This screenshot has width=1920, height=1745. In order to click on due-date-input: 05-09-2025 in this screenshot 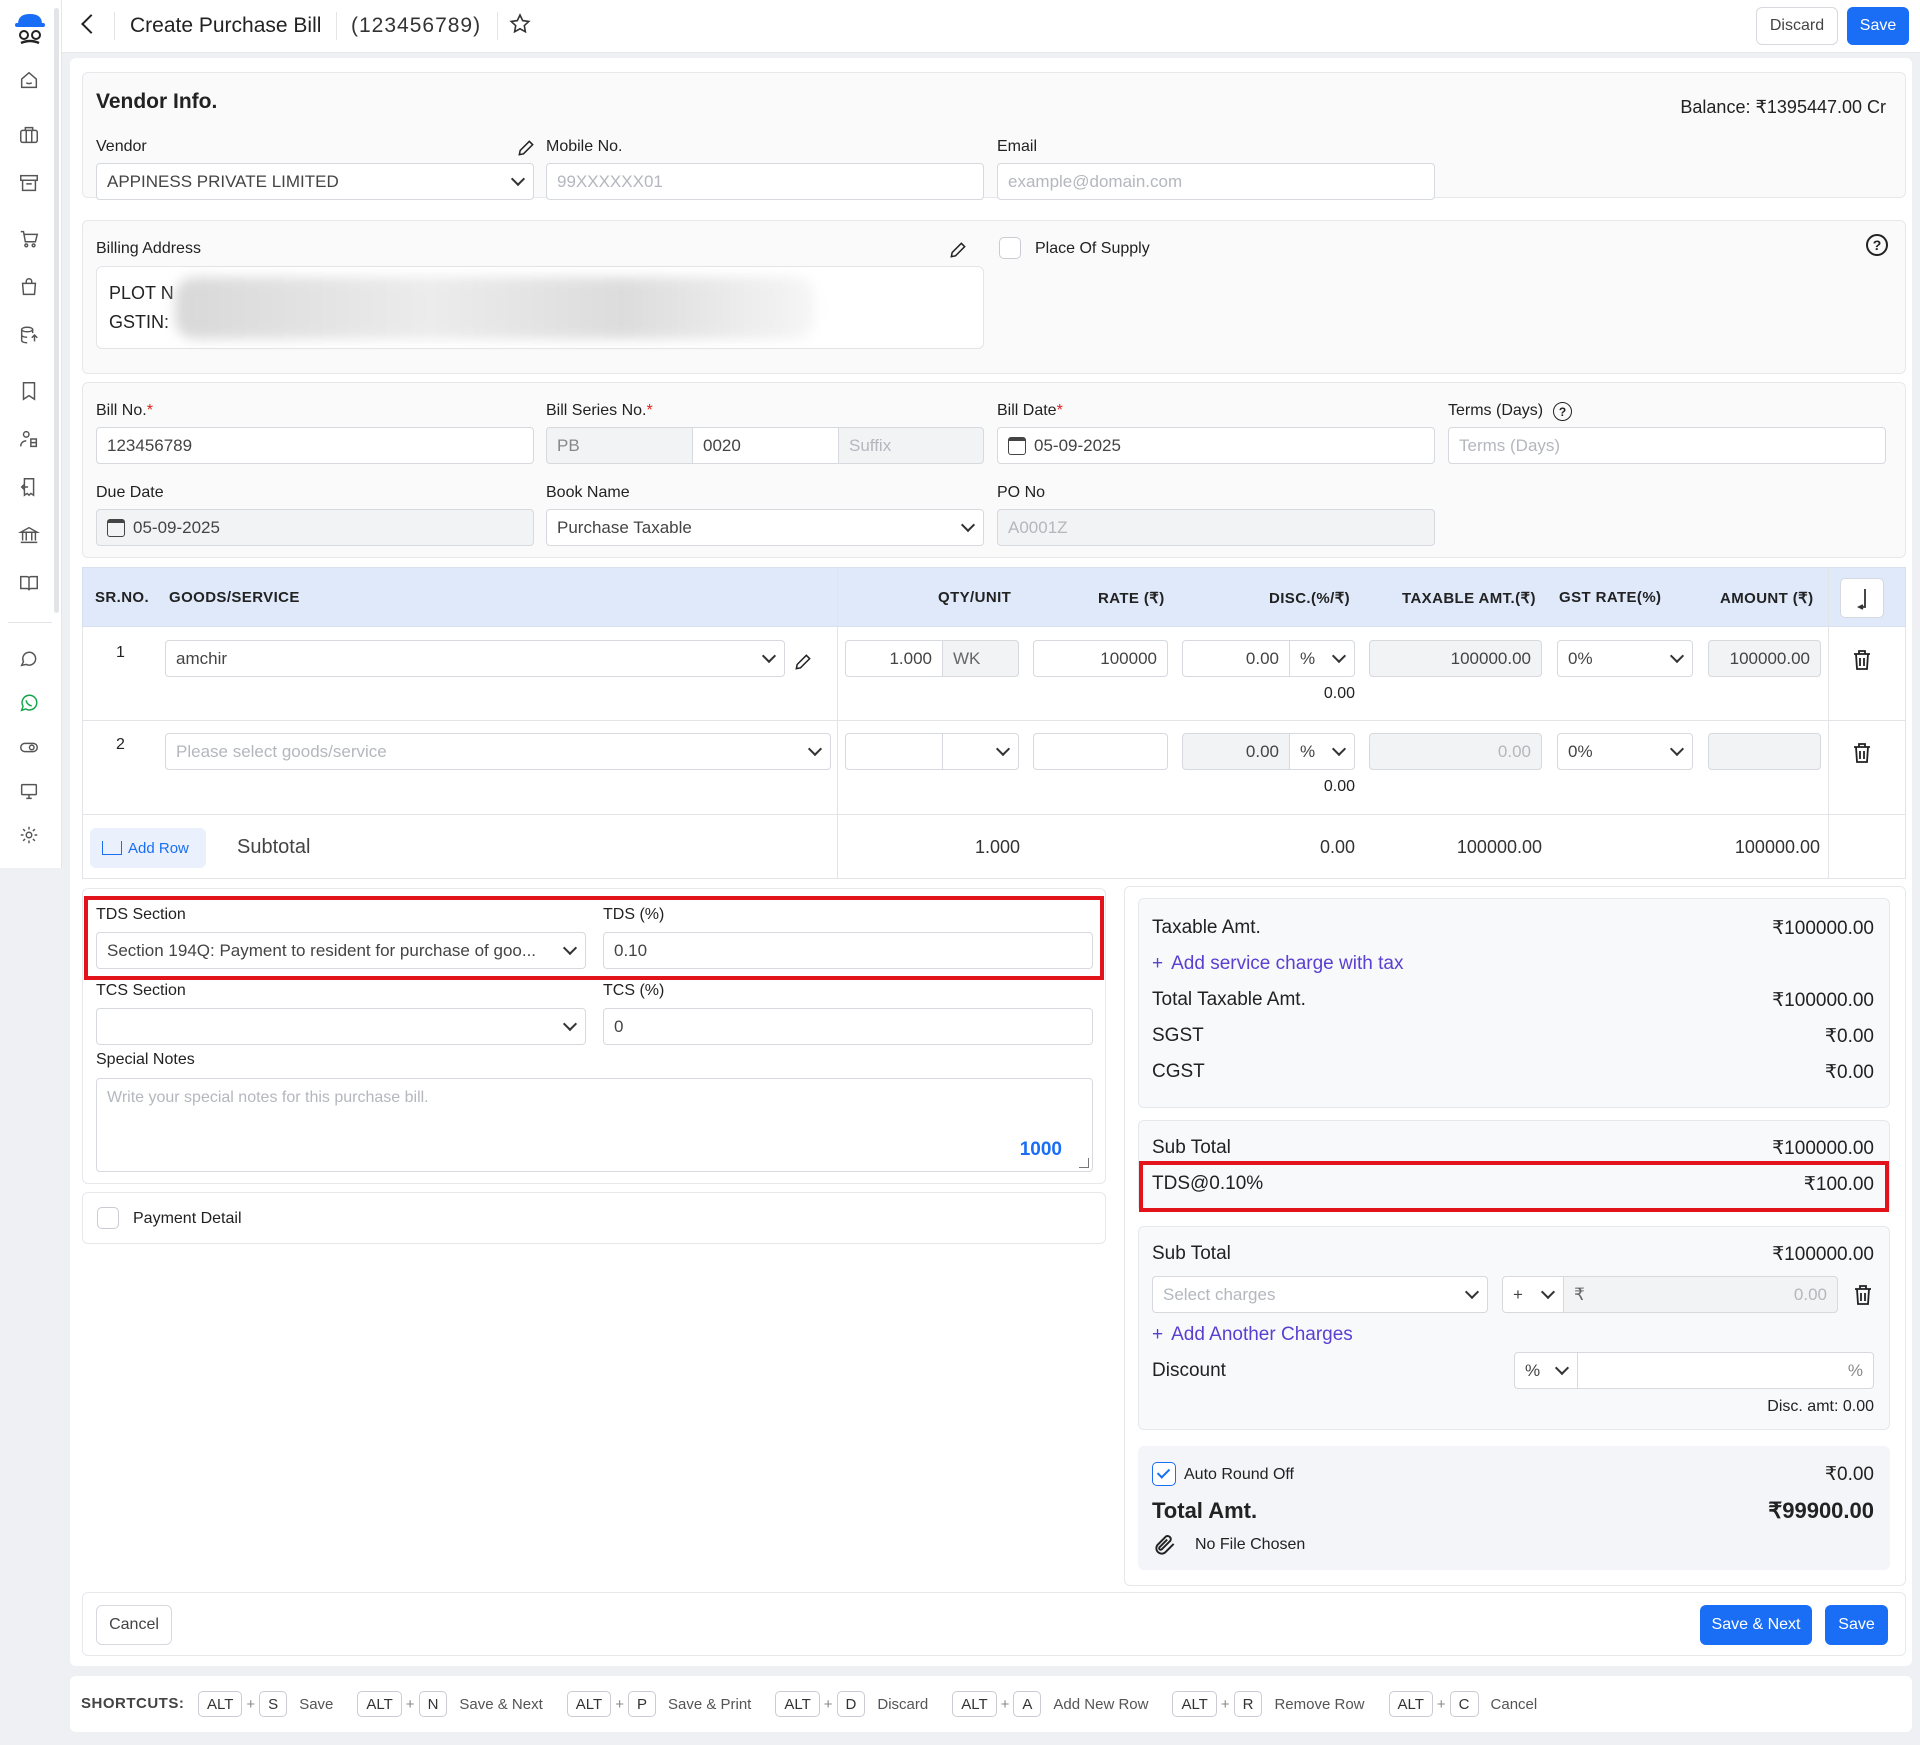, I will do `click(315, 527)`.